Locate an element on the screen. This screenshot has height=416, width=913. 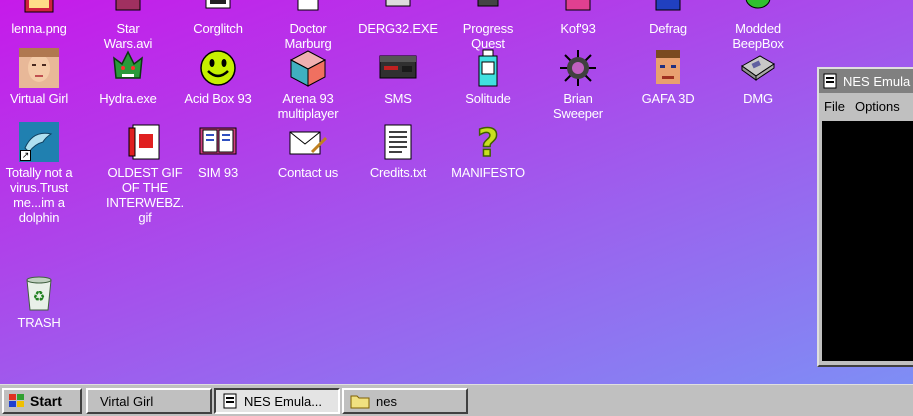
icon-label: Doctor Marburg is located at coordinates (308, 36).